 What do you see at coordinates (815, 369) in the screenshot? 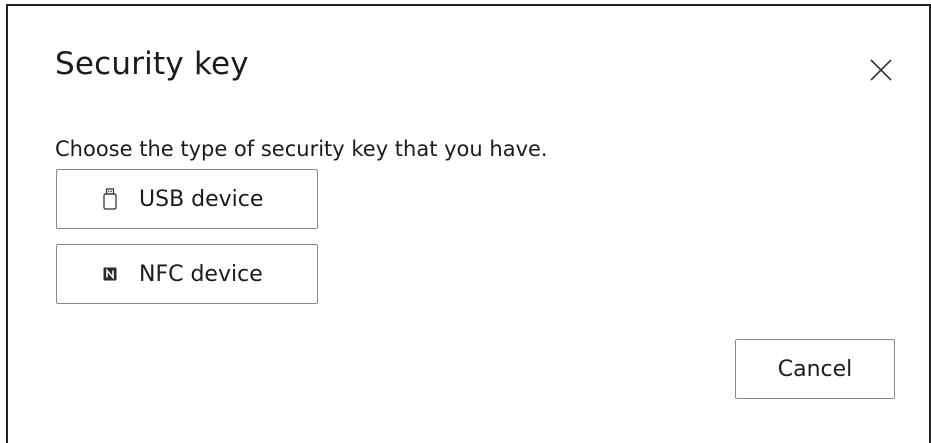
I see `cancel-button: Cancel` at bounding box center [815, 369].